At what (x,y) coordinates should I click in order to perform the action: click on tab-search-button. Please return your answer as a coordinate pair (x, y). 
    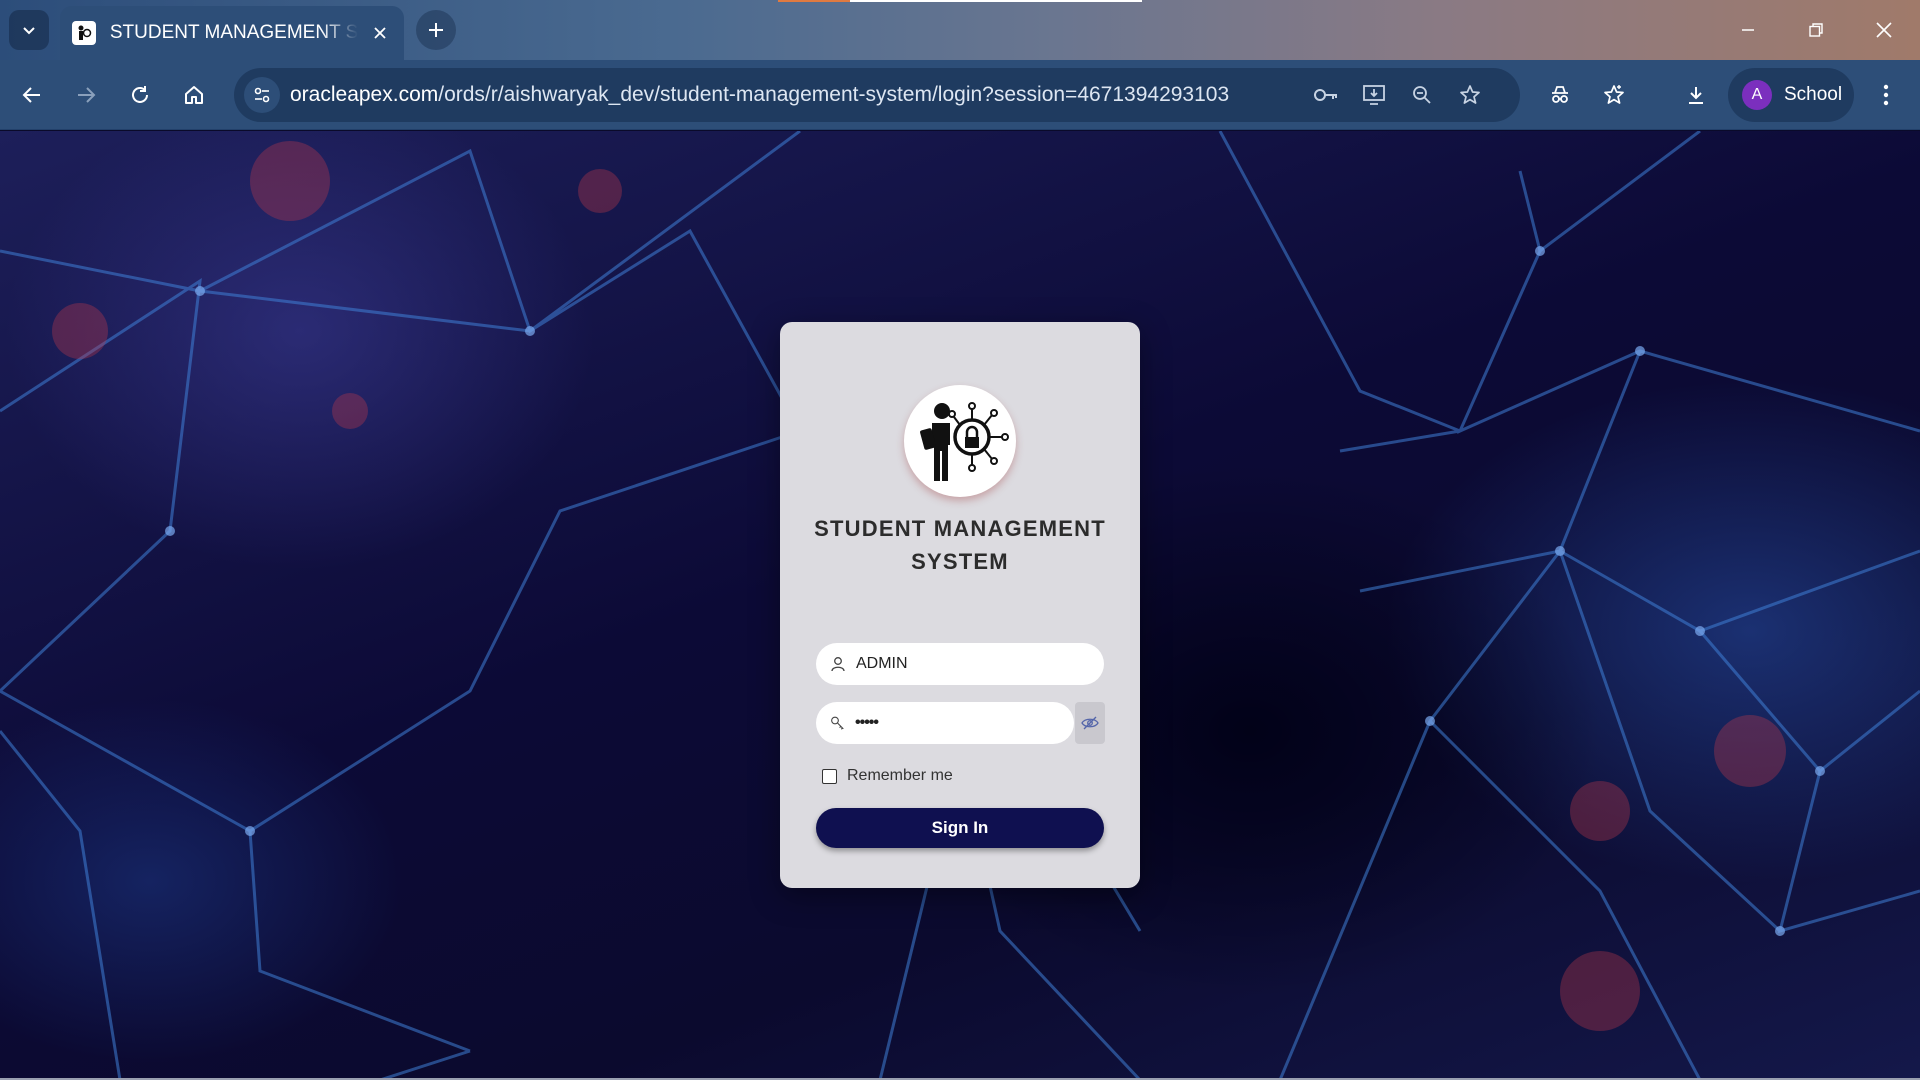
    Looking at the image, I should click on (29, 30).